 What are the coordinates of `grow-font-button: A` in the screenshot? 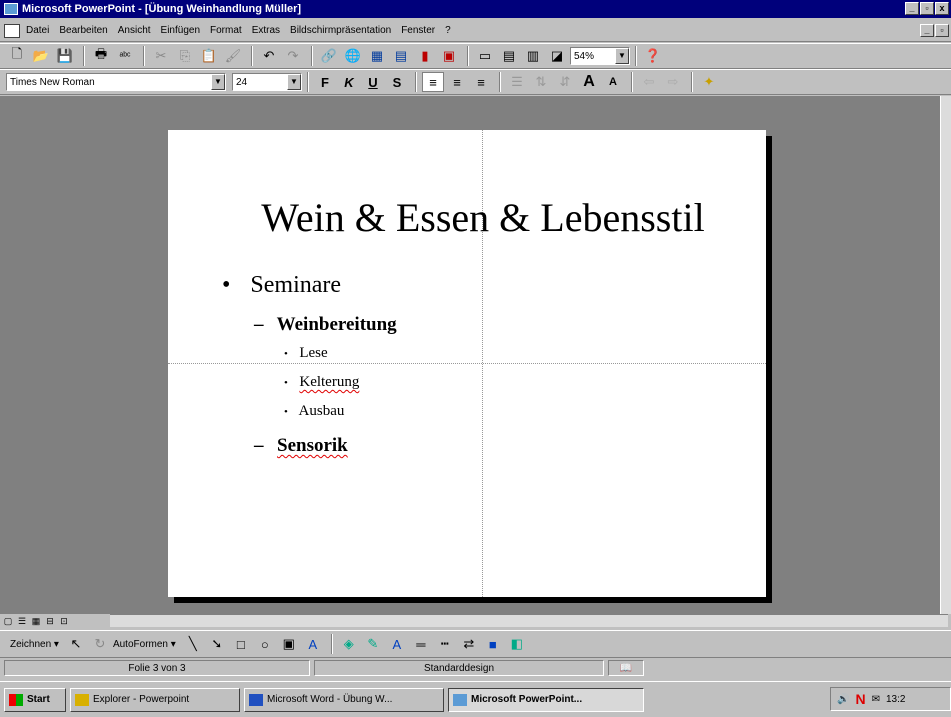 It's located at (589, 82).